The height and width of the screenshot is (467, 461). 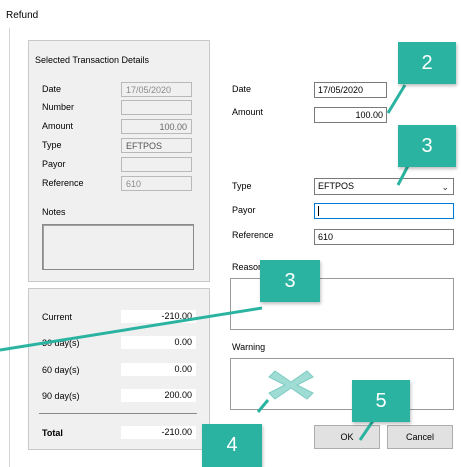 I want to click on callout-4: 4, so click(x=232, y=445).